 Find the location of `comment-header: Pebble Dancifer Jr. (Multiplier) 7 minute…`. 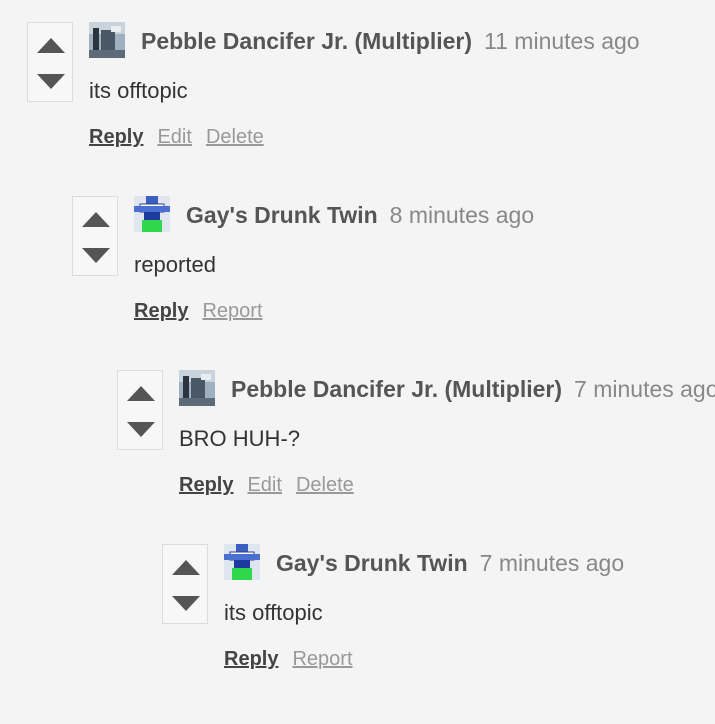

comment-header: Pebble Dancifer Jr. (Multiplier) 7 minute… is located at coordinates (473, 389).